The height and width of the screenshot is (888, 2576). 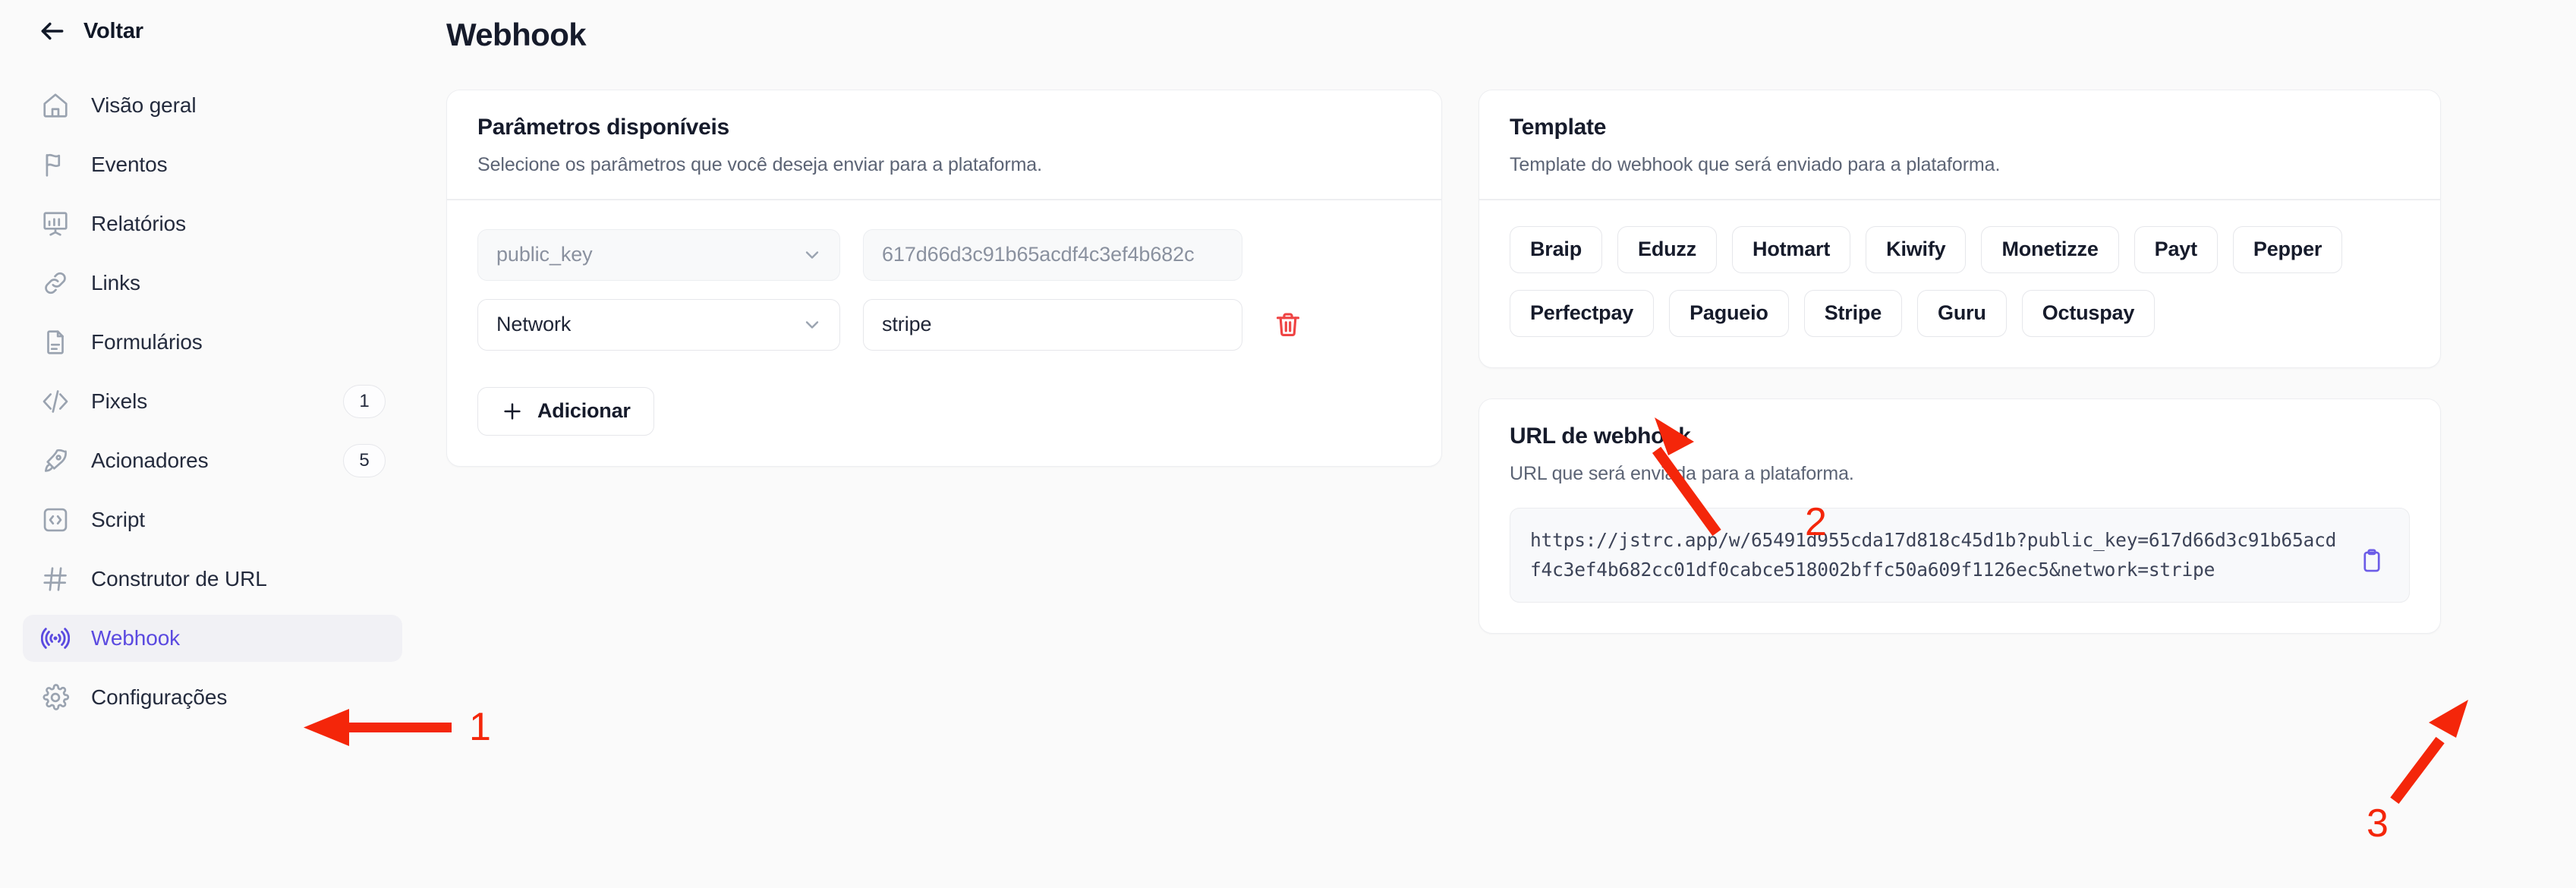 What do you see at coordinates (55, 638) in the screenshot?
I see `broadcast-icon` at bounding box center [55, 638].